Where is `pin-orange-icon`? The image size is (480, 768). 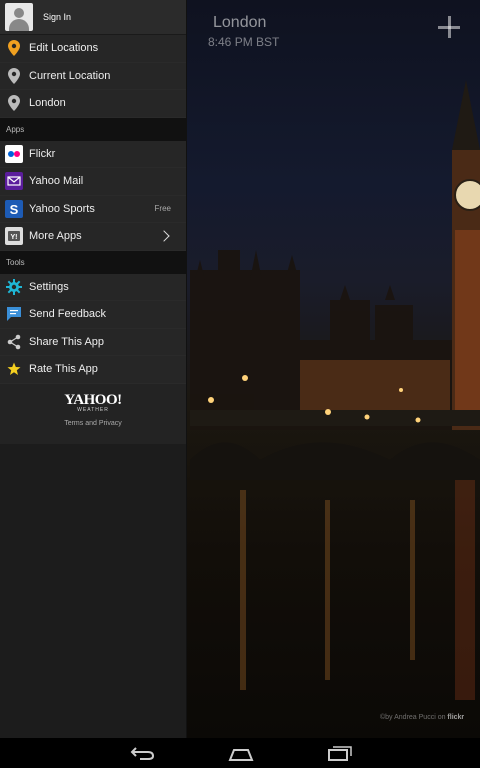
pin-orange-icon is located at coordinates (14, 48).